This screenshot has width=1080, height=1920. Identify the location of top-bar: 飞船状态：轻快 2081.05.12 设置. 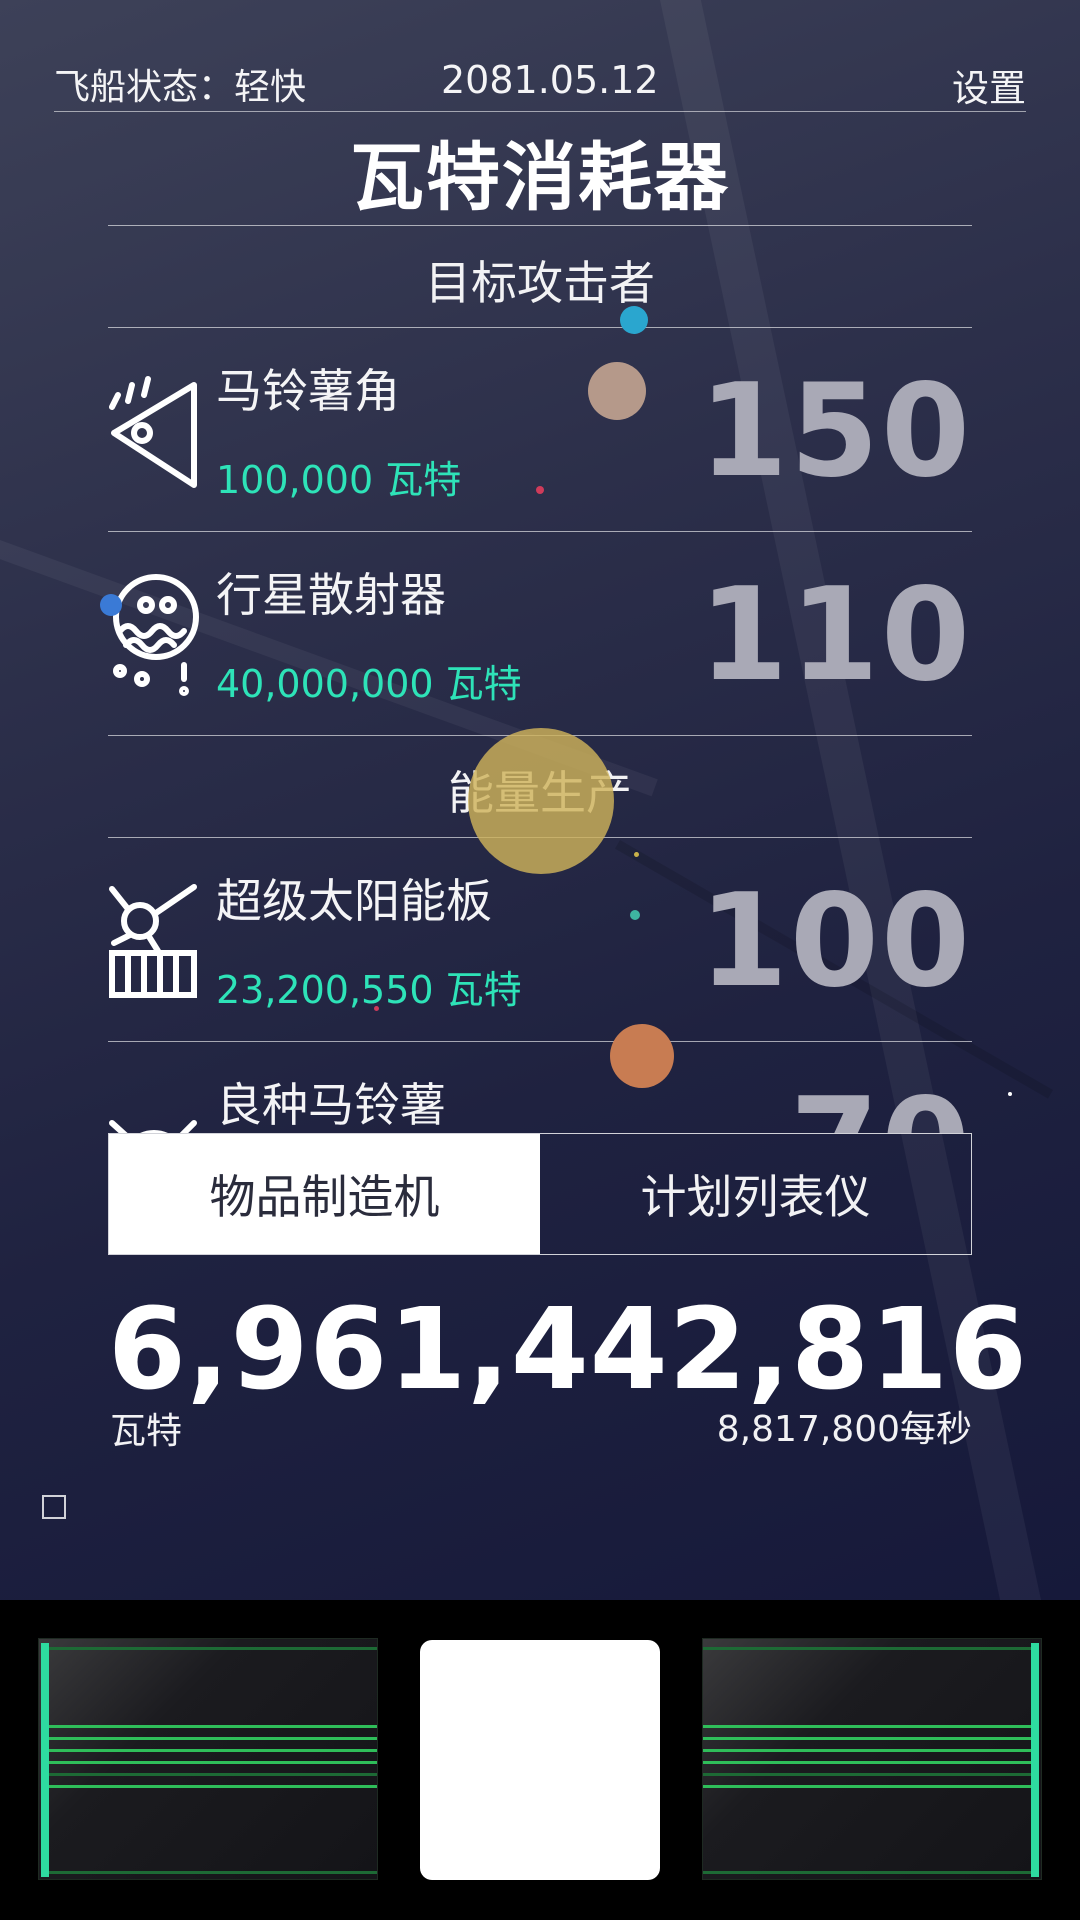
(540, 82).